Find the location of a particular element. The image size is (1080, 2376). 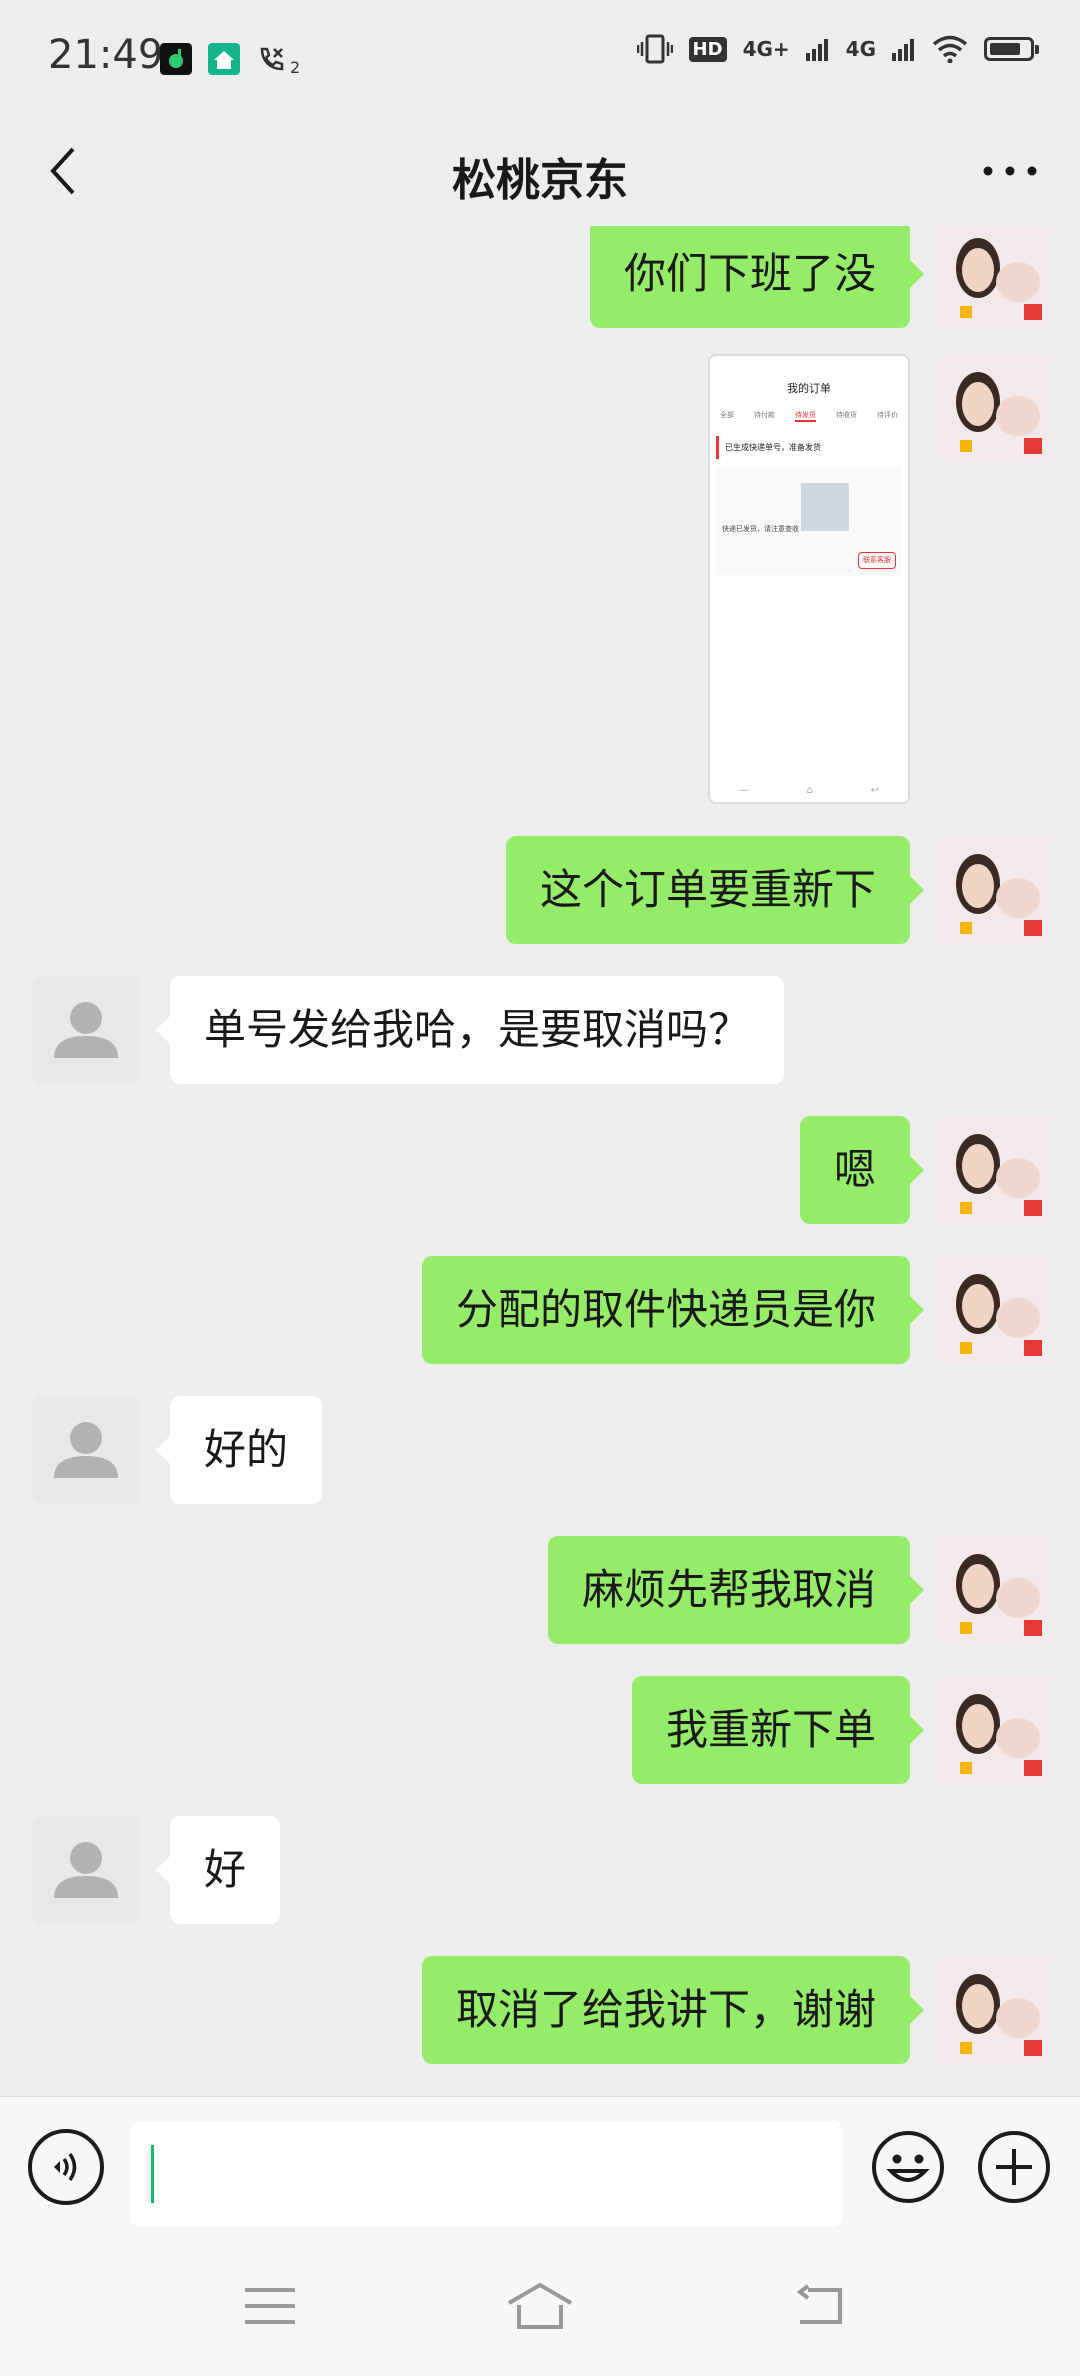

voice-input-button is located at coordinates (66, 2167).